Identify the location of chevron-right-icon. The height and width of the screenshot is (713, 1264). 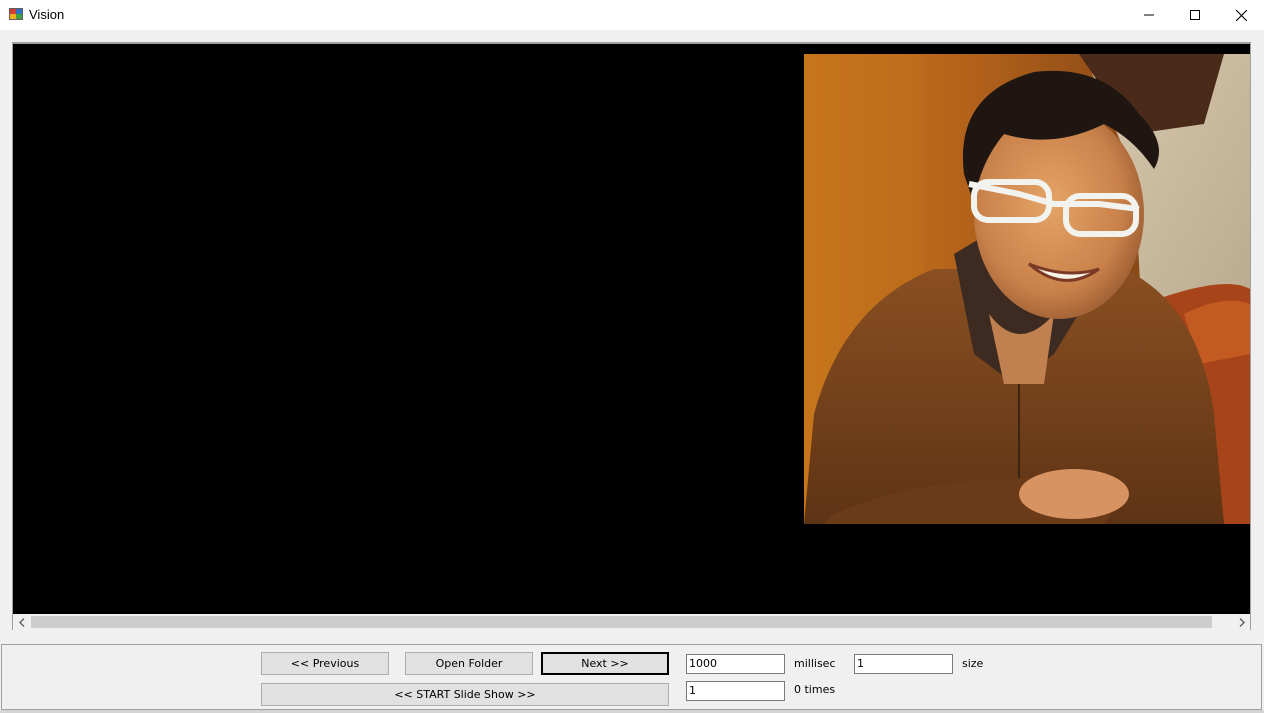
(1242, 622).